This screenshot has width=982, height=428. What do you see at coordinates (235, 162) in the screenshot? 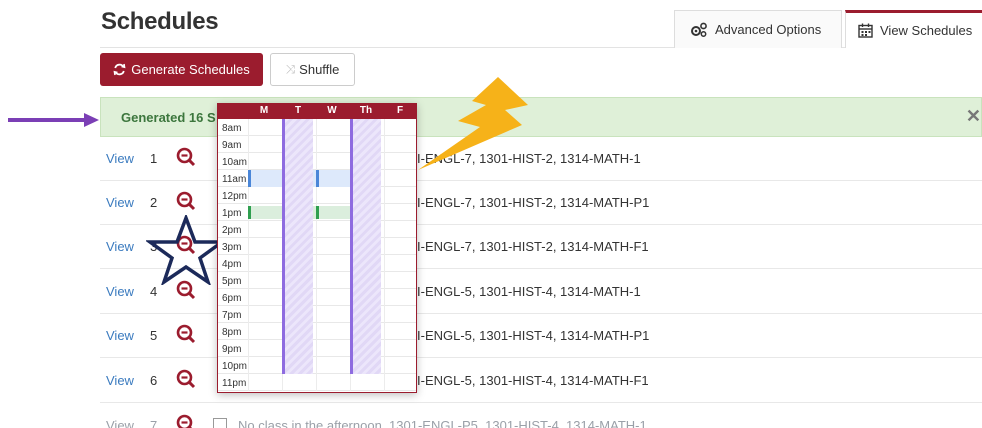
I see `hour-label: 10am` at bounding box center [235, 162].